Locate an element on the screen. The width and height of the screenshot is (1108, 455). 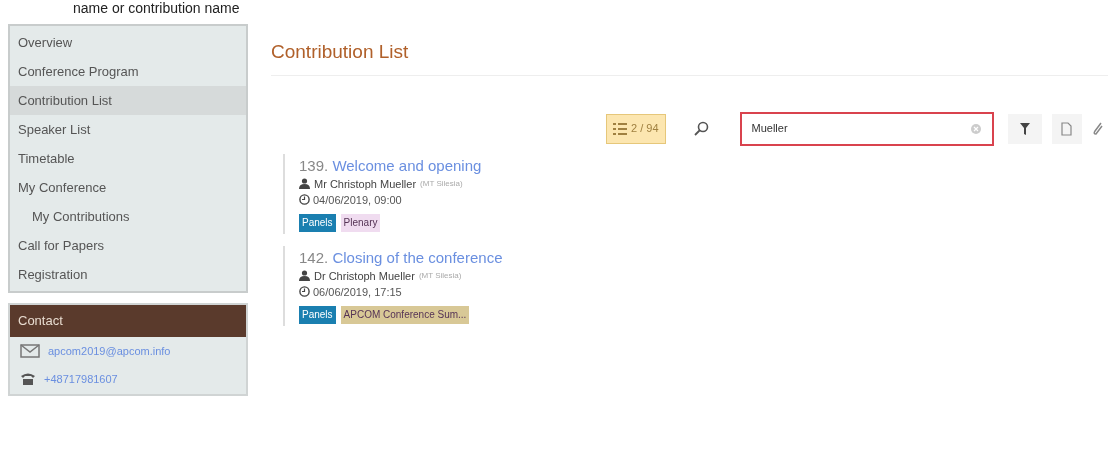
contribution-title-link: Welcome and opening is located at coordinates (407, 165).